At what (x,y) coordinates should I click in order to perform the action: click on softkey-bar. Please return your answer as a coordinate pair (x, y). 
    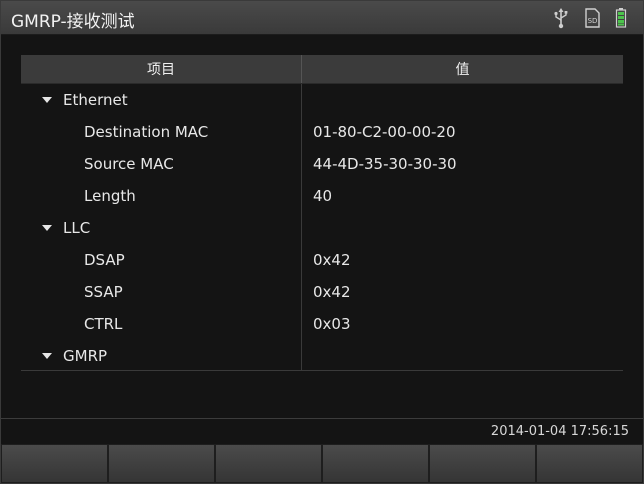
    Looking at the image, I should click on (322, 463).